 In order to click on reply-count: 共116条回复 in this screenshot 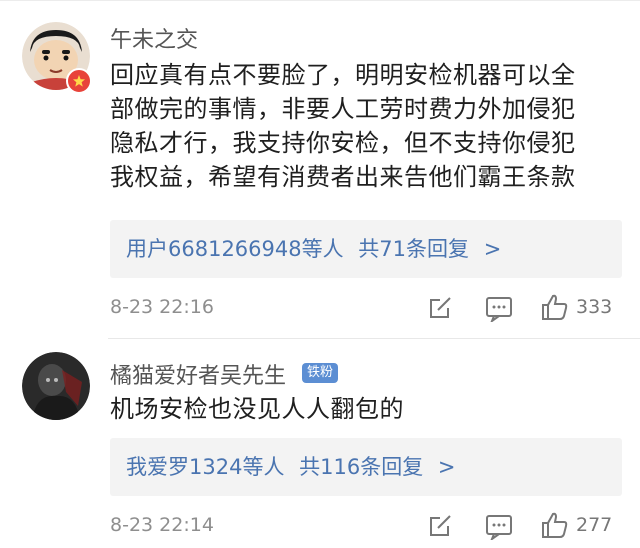, I will do `click(361, 467)`.